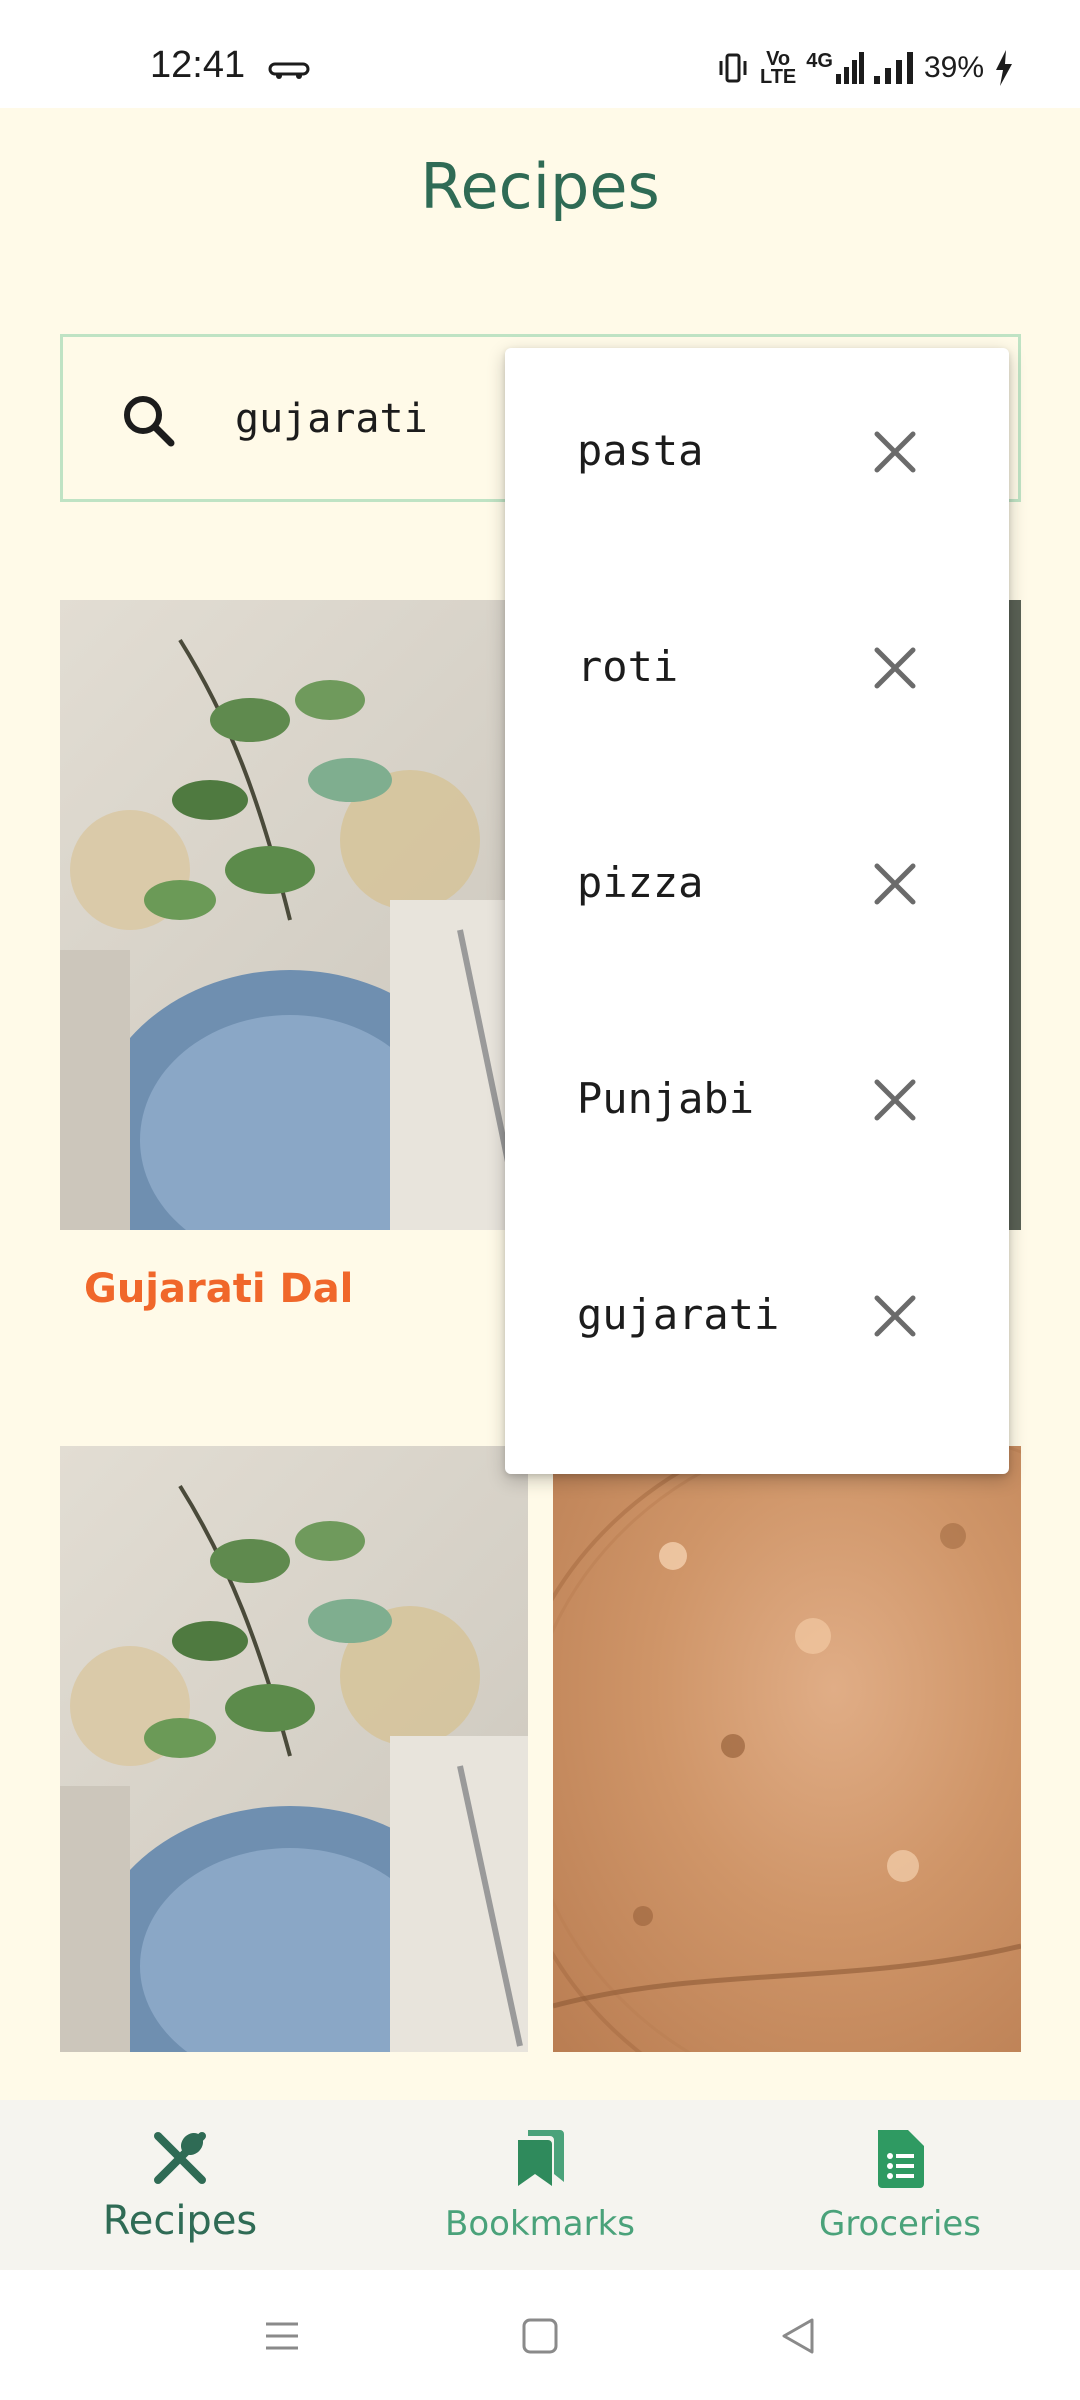 The width and height of the screenshot is (1080, 2400). Describe the element at coordinates (180, 2185) in the screenshot. I see `nav-recipes: Recipes` at that location.